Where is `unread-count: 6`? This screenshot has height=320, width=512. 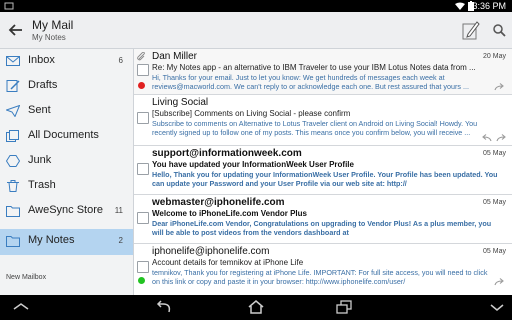 unread-count: 6 is located at coordinates (120, 60).